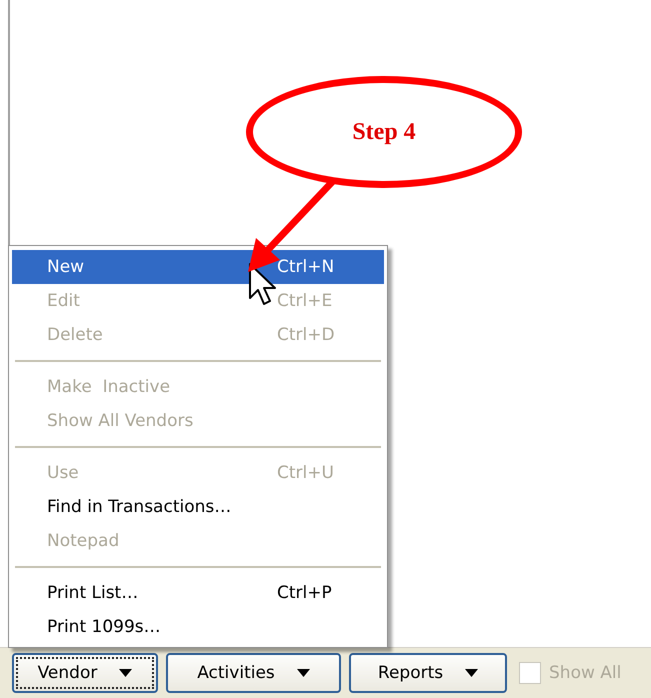  What do you see at coordinates (253, 673) in the screenshot?
I see `menu-button: Activities` at bounding box center [253, 673].